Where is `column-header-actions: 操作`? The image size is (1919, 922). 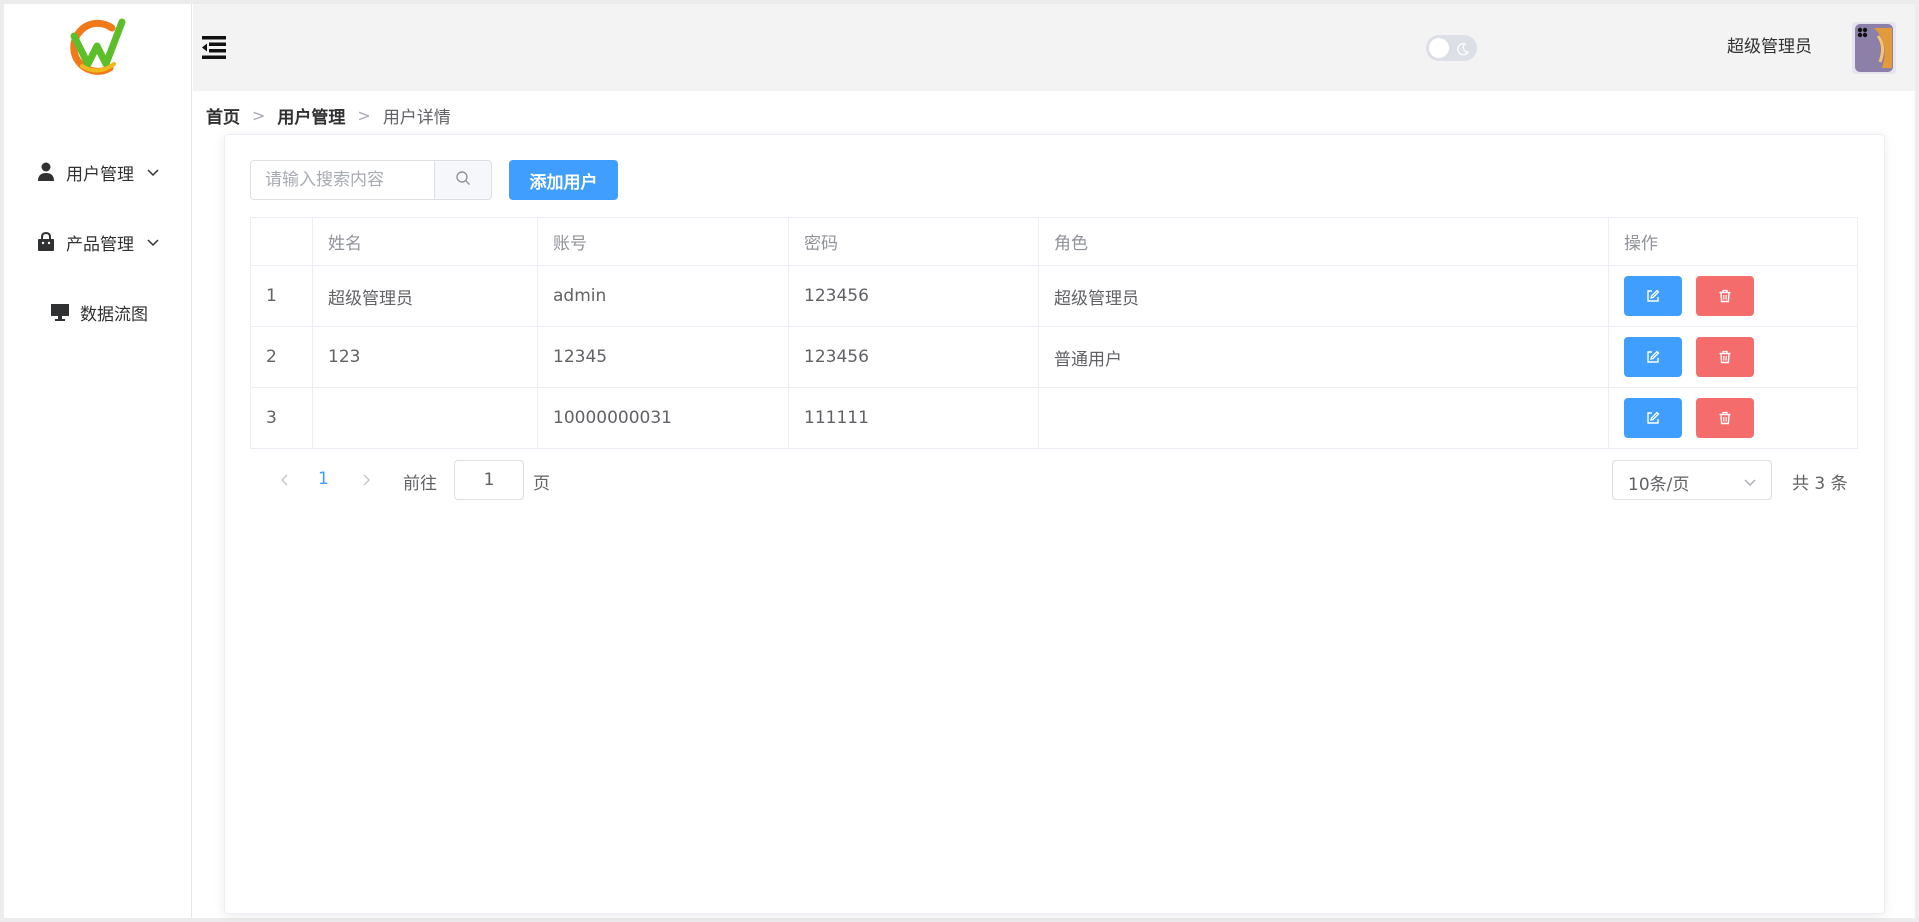 column-header-actions: 操作 is located at coordinates (1733, 241).